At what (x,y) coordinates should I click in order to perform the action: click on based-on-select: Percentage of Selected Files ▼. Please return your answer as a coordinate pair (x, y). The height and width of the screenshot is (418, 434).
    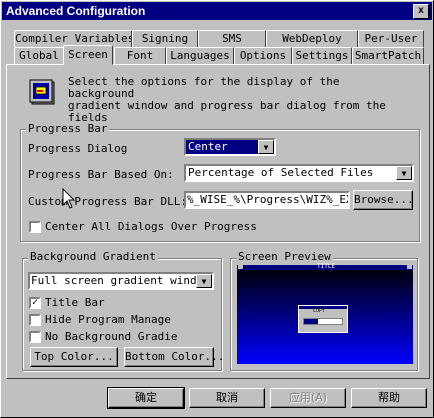
    Looking at the image, I should click on (299, 173).